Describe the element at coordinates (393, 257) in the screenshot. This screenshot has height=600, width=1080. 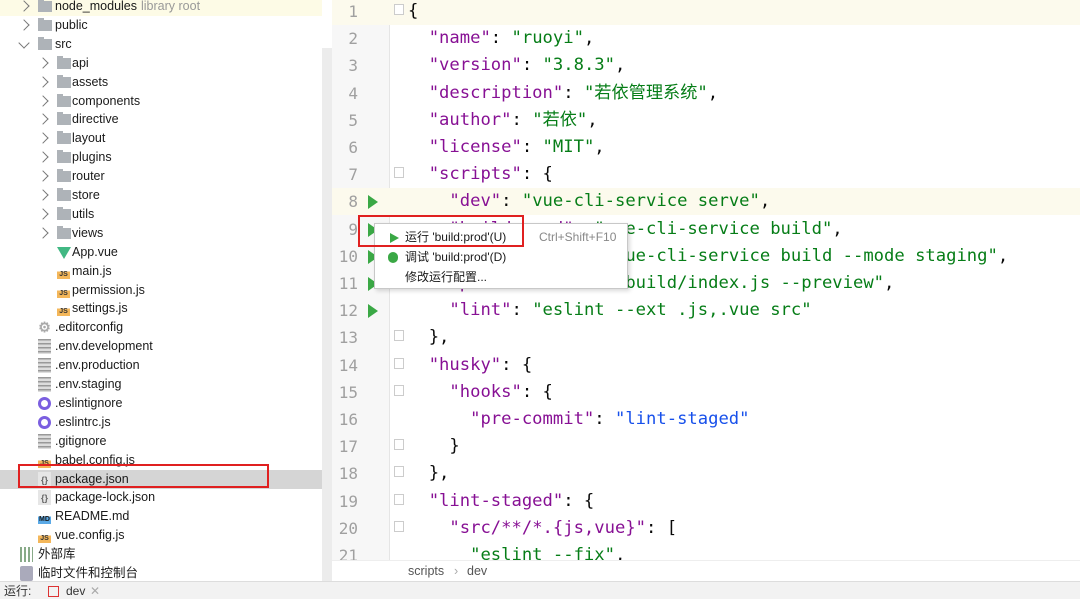
I see `debug-icon` at that location.